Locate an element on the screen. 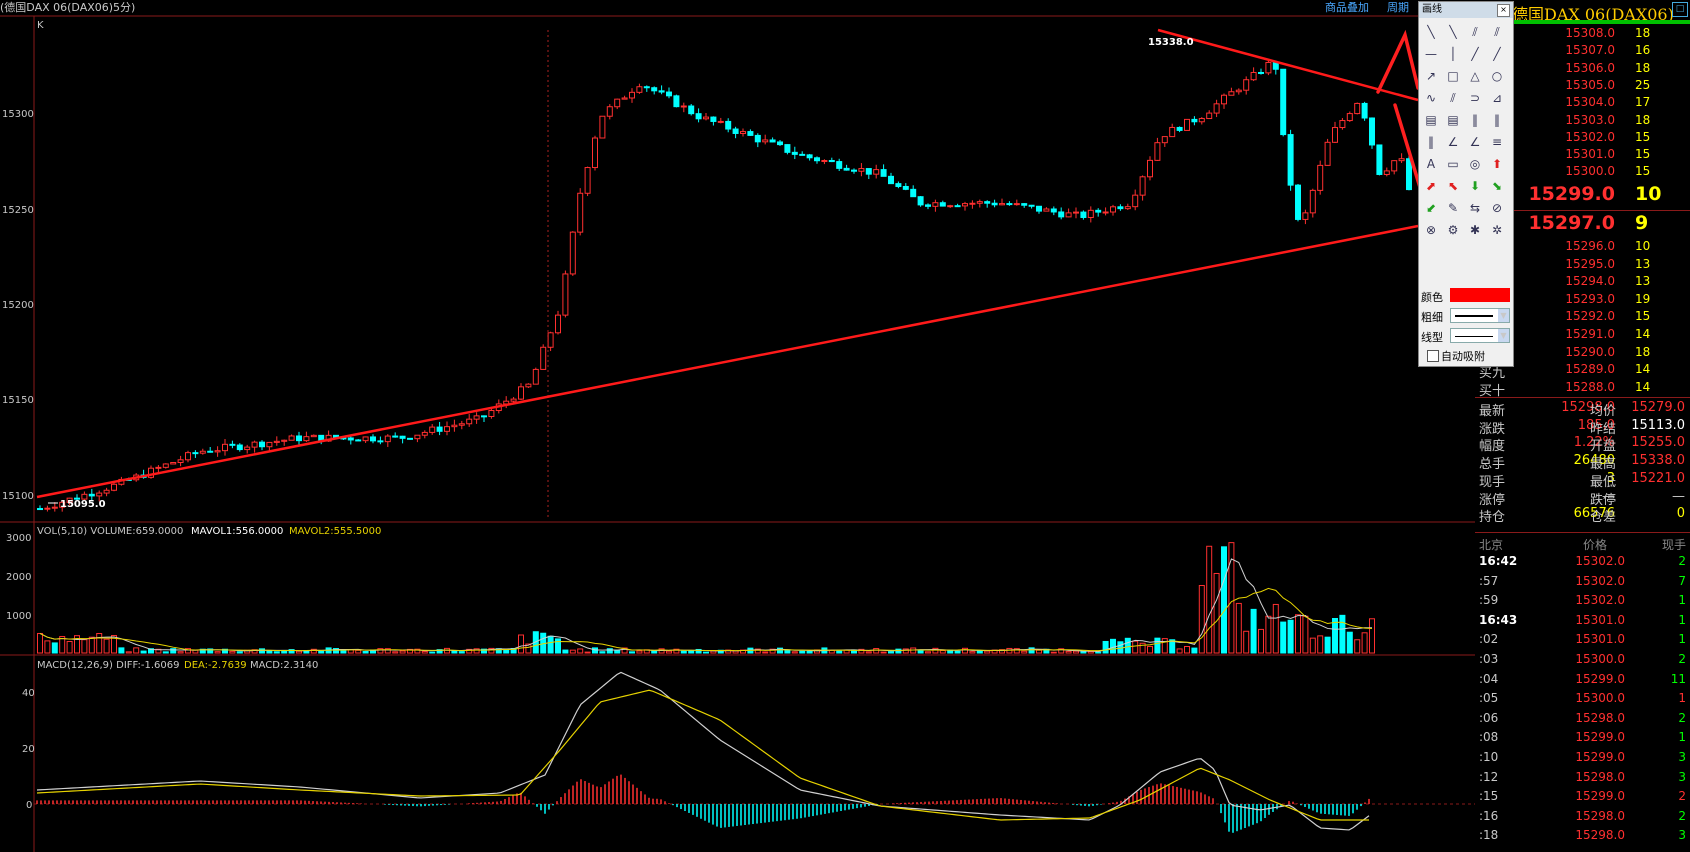 The height and width of the screenshot is (852, 1690). period-icon: ‖ is located at coordinates (1475, 120).